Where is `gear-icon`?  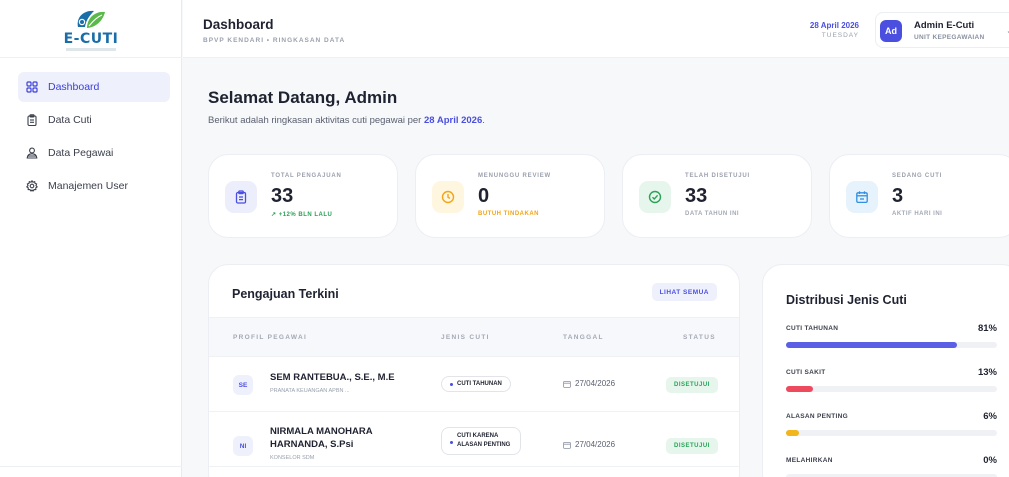 gear-icon is located at coordinates (32, 186).